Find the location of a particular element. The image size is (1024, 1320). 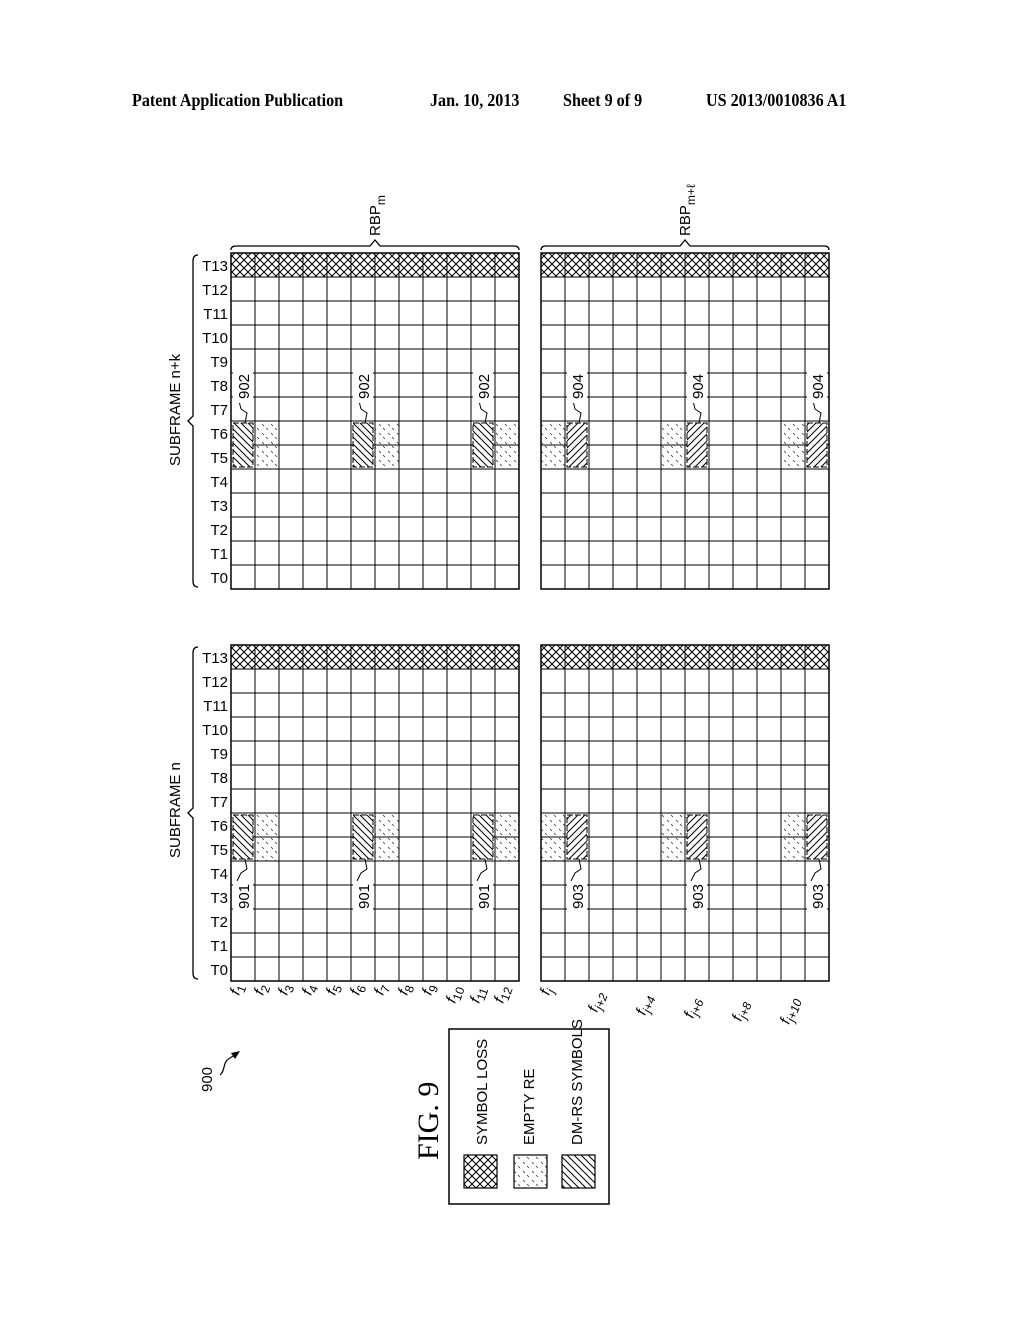

freq-subscript: 8 is located at coordinates (410, 988).